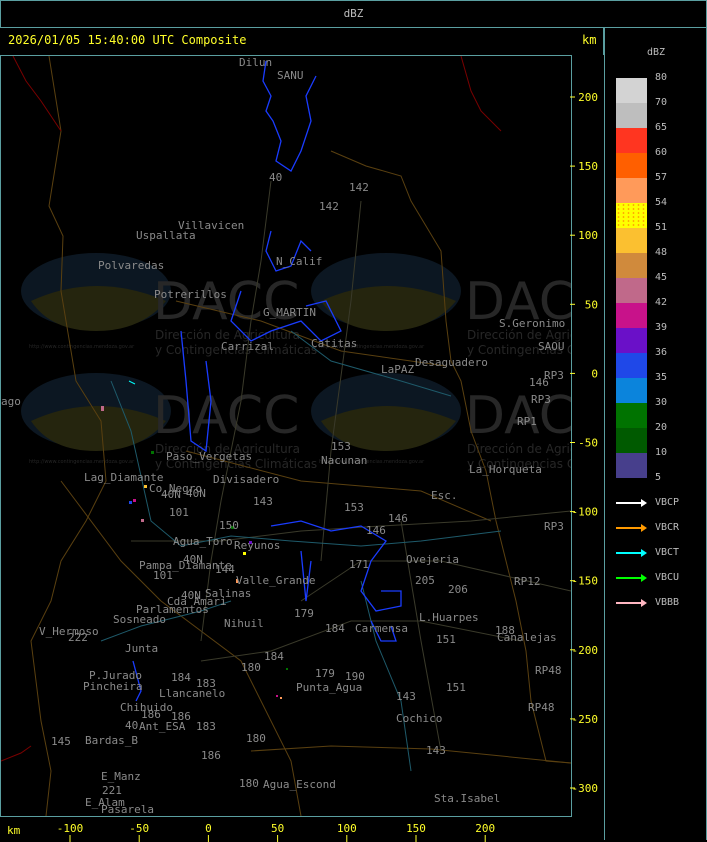 The width and height of the screenshot is (707, 842). I want to click on place-label: La_Horqueta, so click(505, 469).